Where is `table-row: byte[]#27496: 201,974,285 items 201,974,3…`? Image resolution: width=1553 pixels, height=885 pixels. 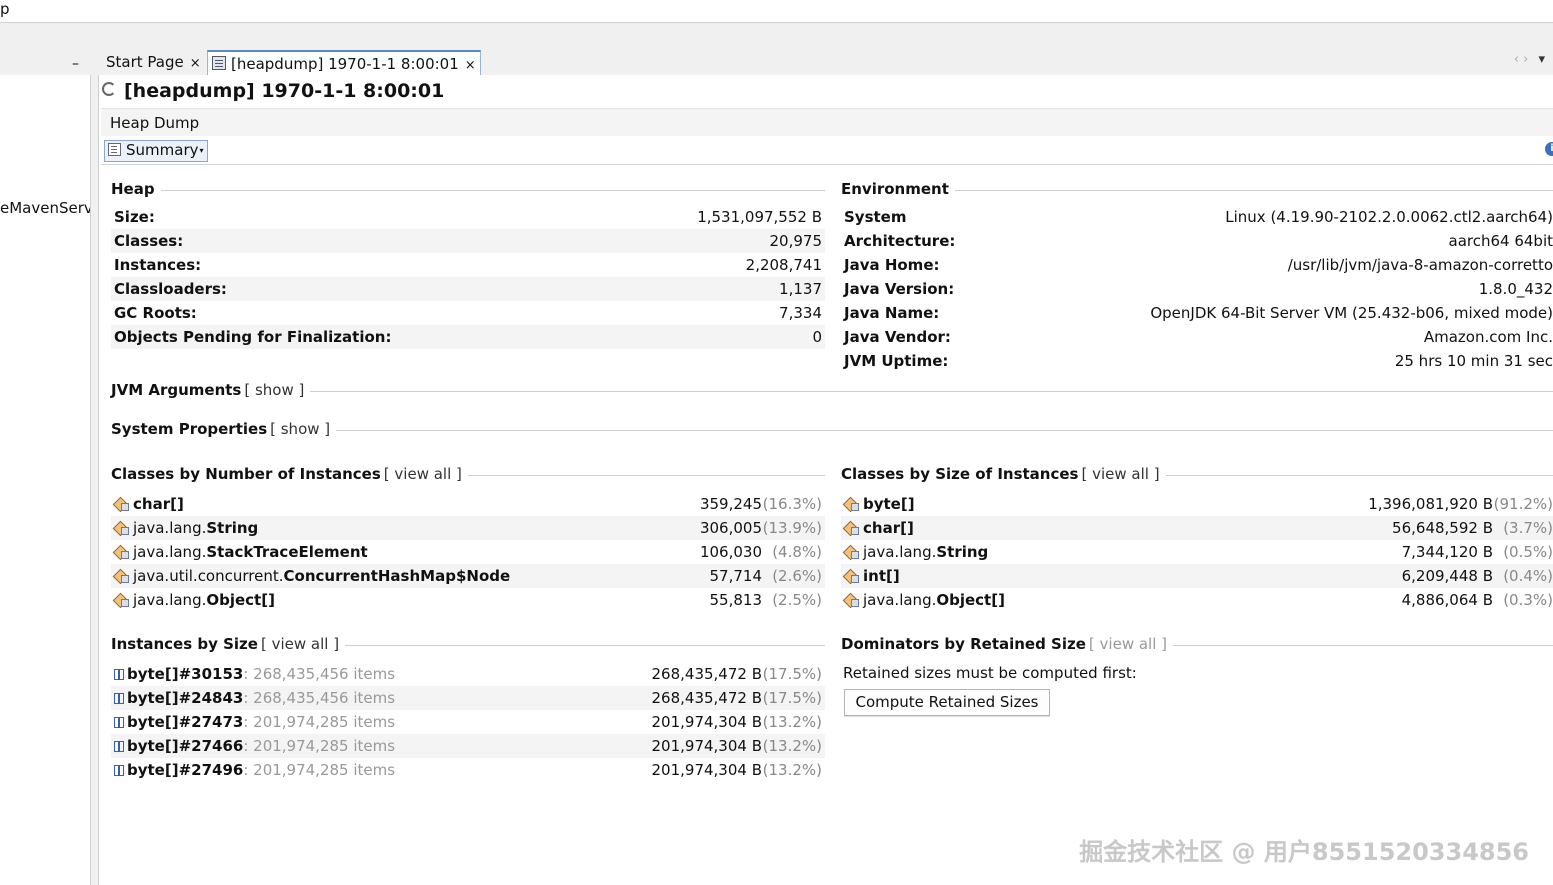 table-row: byte[]#27496: 201,974,285 items 201,974,3… is located at coordinates (468, 770).